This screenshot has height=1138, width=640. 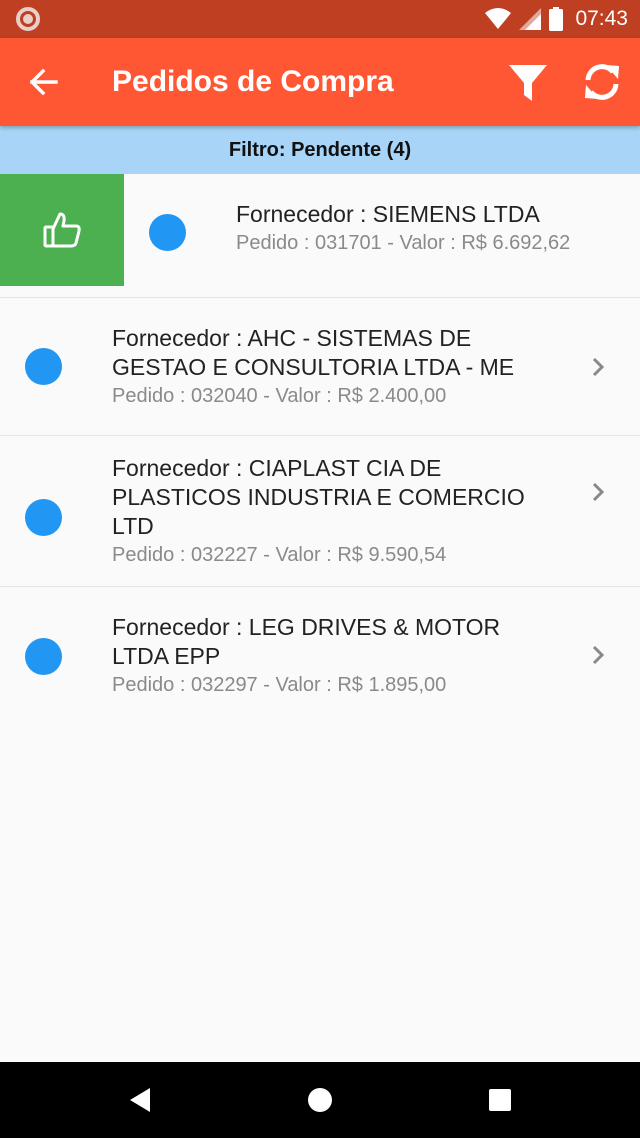 I want to click on nav-home-button, so click(x=320, y=1100).